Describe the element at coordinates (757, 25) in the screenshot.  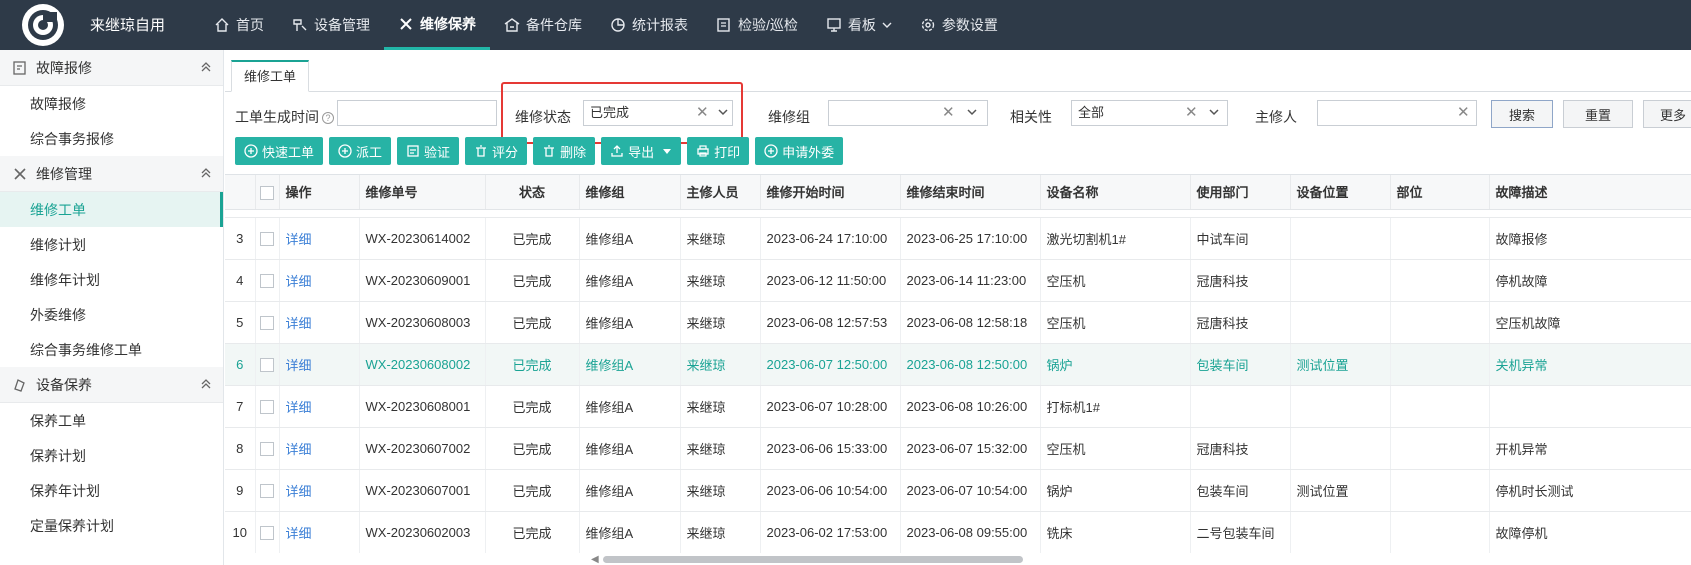
I see `nav-inspection: 检验/巡检` at that location.